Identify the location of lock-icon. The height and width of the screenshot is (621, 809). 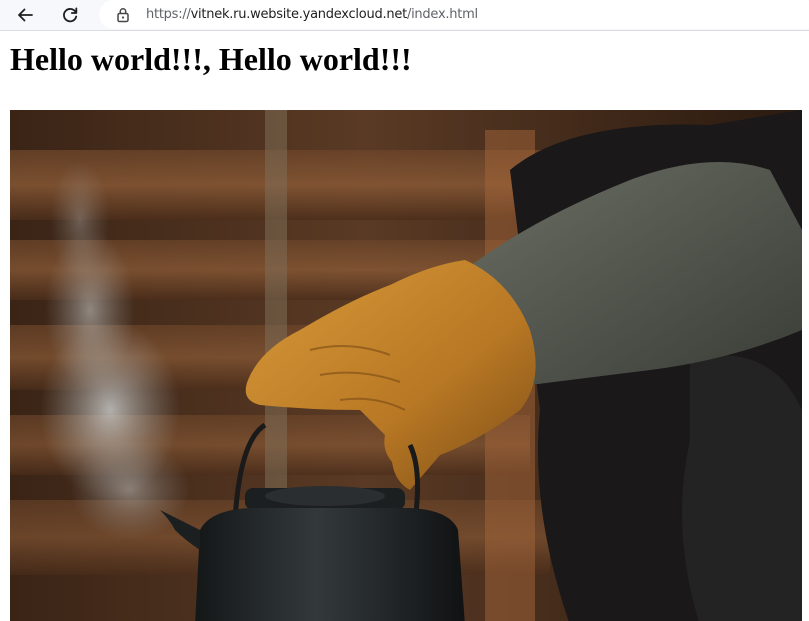
(123, 15).